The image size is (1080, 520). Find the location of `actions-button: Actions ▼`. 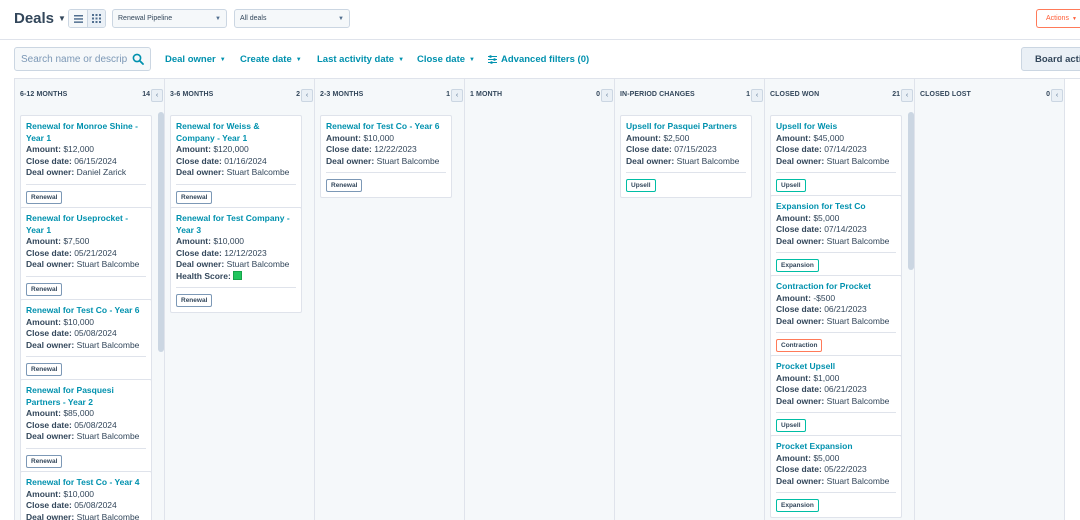

actions-button: Actions ▼ is located at coordinates (1058, 18).